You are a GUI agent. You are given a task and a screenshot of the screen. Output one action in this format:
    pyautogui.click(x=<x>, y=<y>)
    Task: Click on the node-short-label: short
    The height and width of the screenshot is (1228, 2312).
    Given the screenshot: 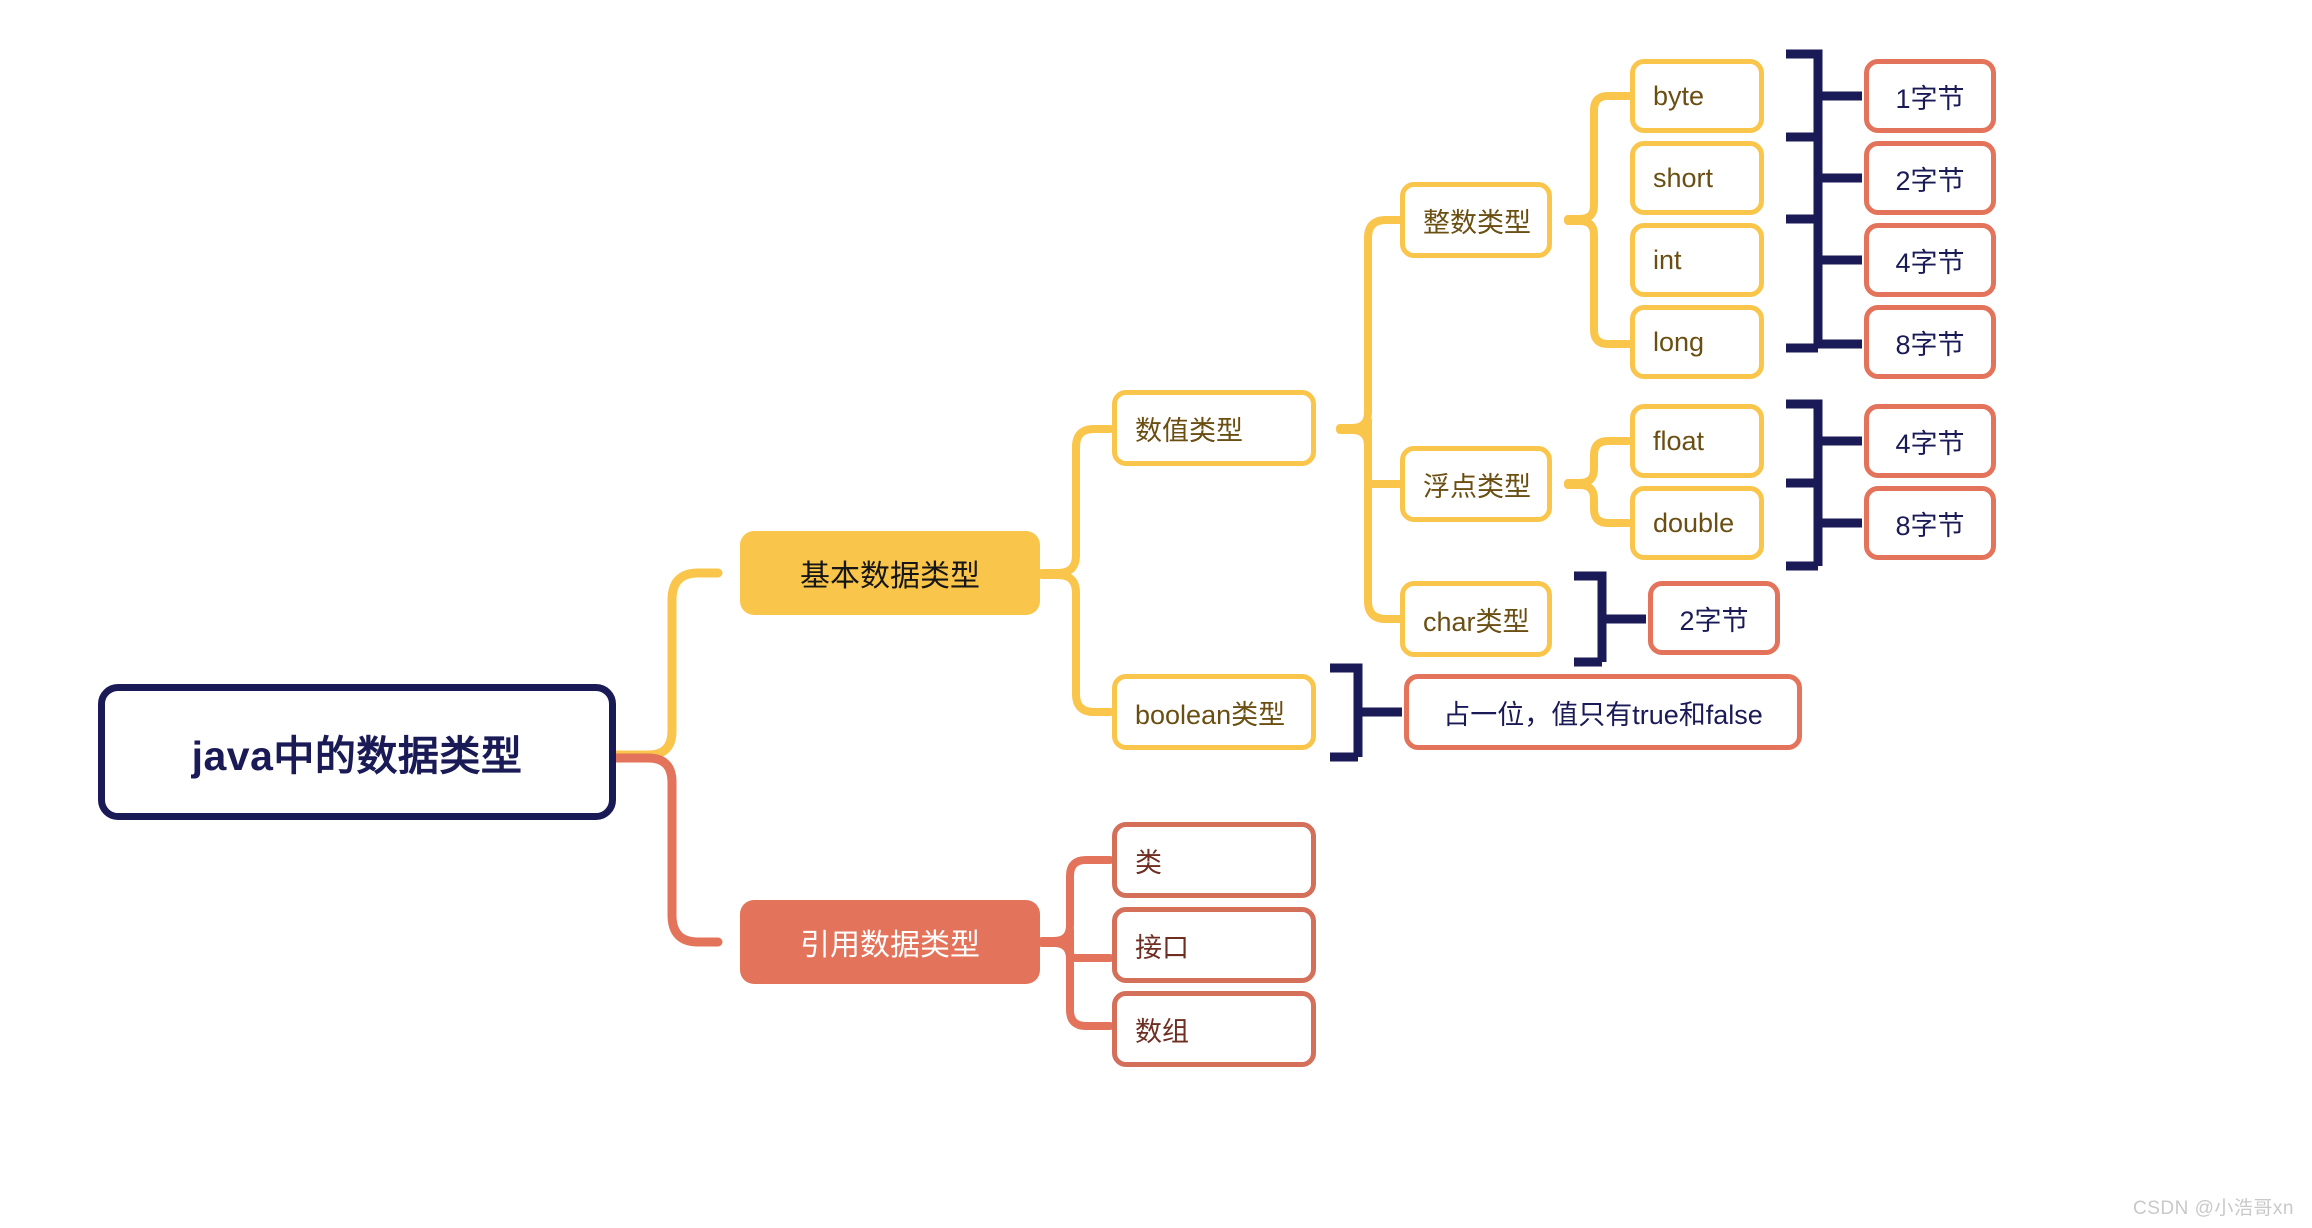 What is the action you would take?
    pyautogui.click(x=1683, y=177)
    